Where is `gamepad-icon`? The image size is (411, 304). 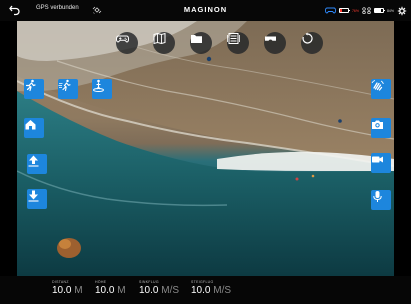 gamepad-icon is located at coordinates (122, 39).